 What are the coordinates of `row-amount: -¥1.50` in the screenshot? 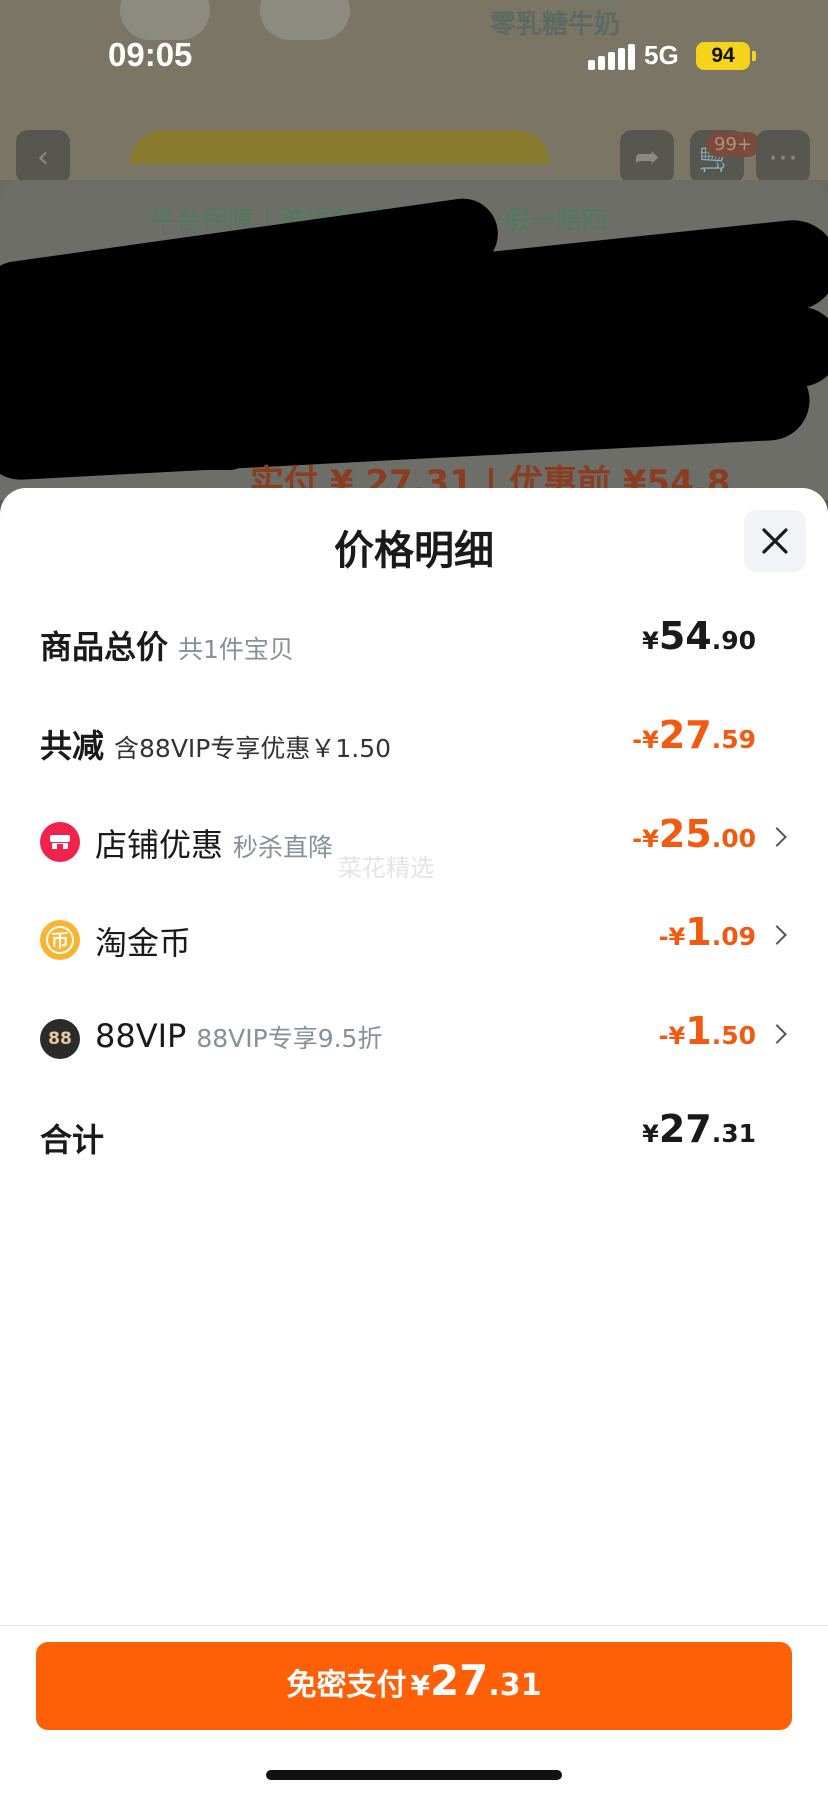 It's located at (707, 1031).